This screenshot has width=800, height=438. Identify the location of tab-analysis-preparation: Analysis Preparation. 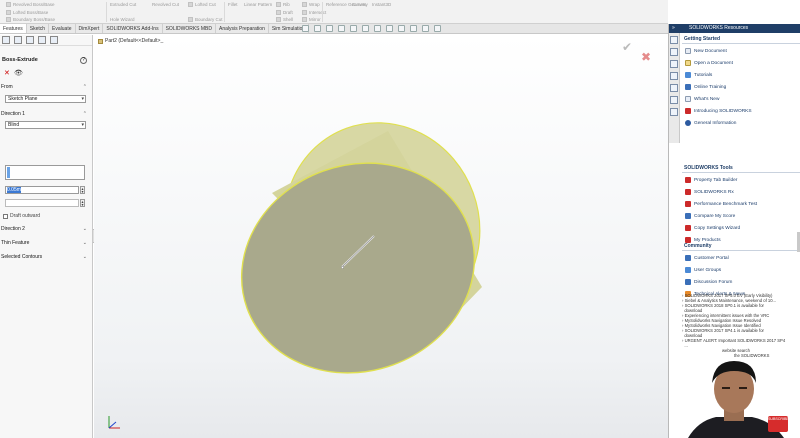
(242, 28).